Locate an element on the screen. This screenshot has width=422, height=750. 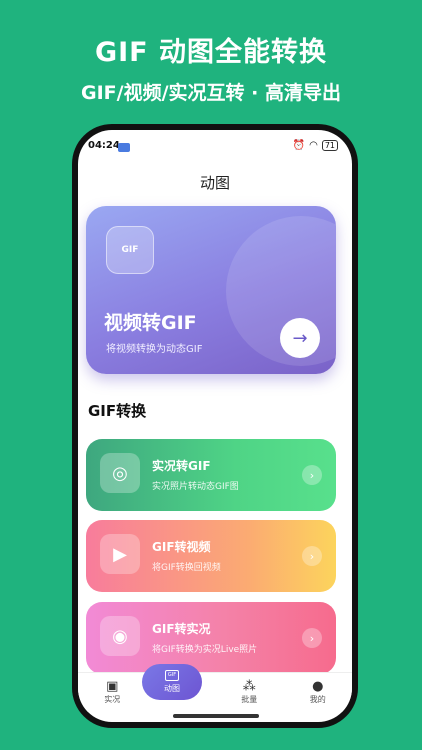
promo-subtitle: GIF/视频/实况互转 · 高清导出 is located at coordinates (211, 93).